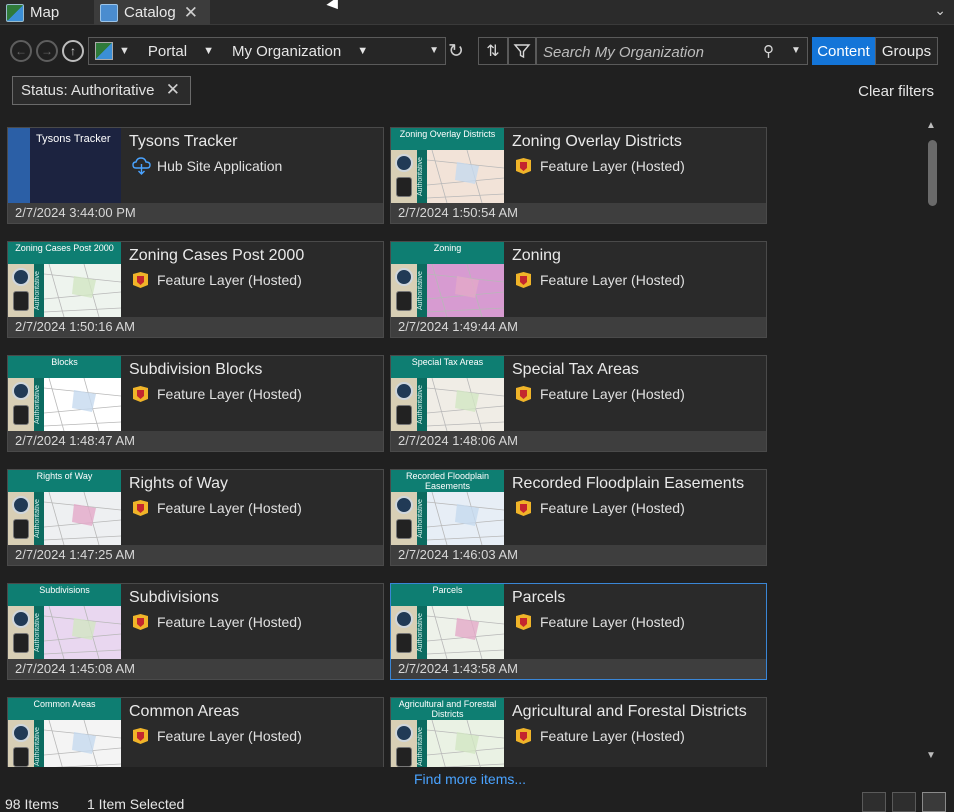 Image resolution: width=954 pixels, height=812 pixels. I want to click on view-list-button, so click(904, 802).